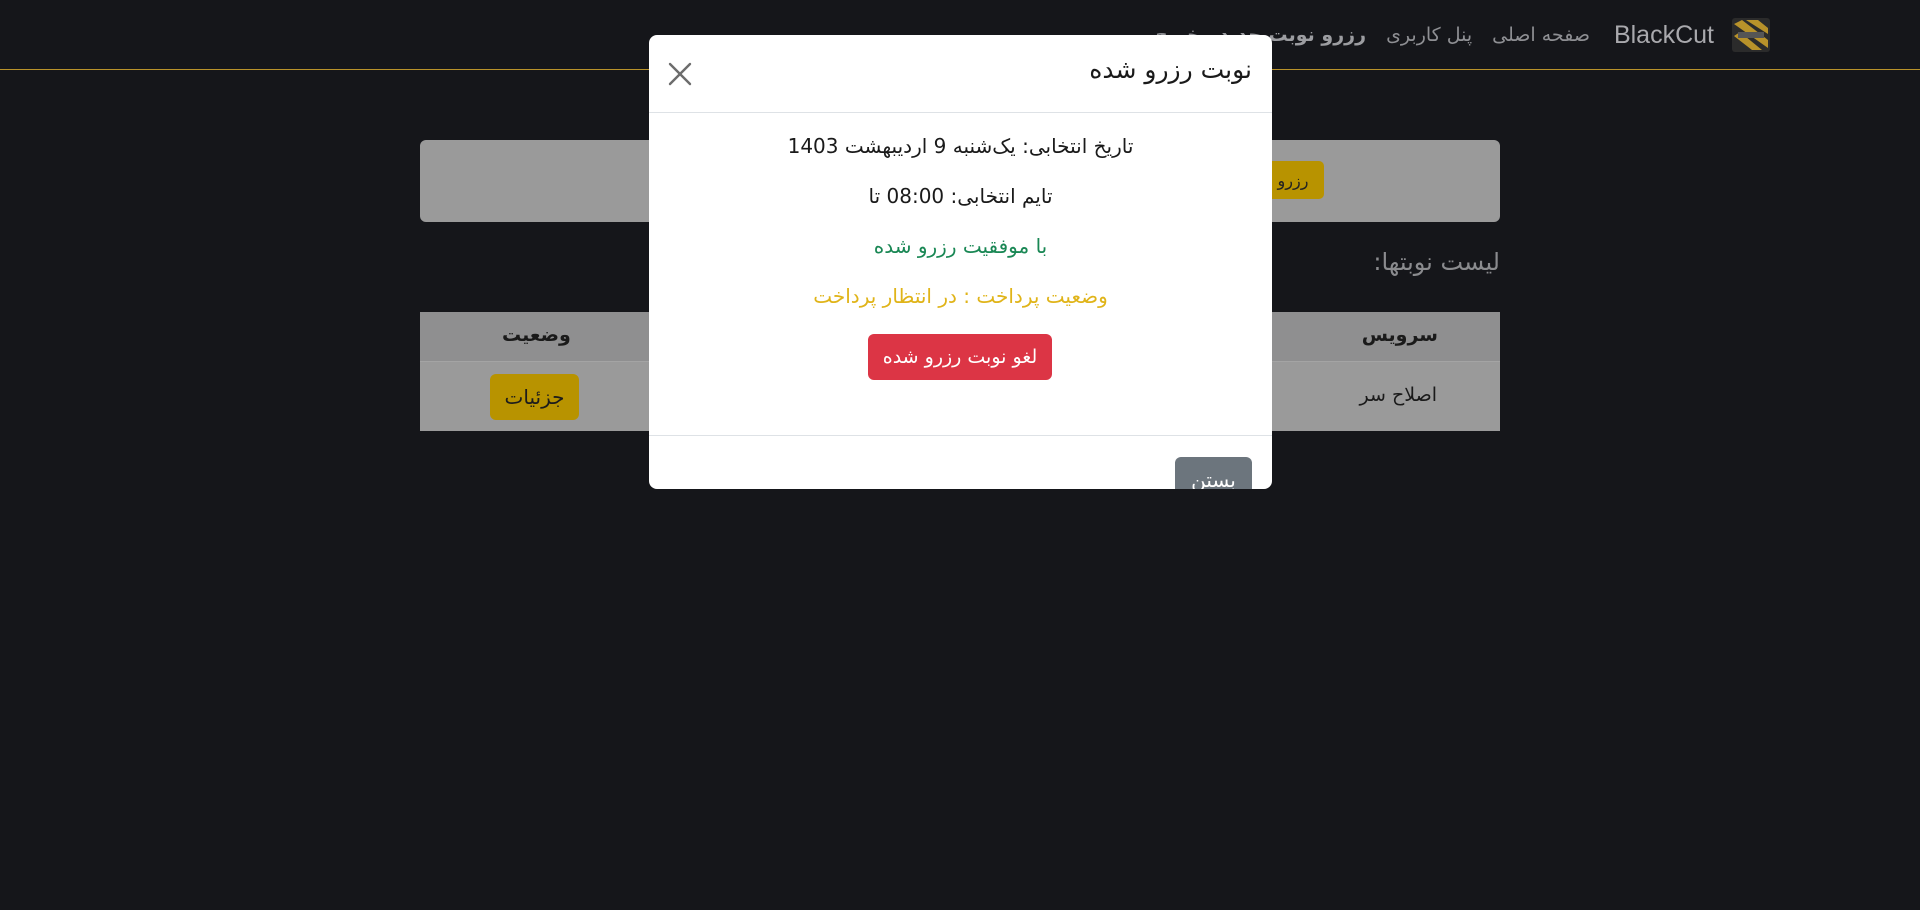 Image resolution: width=1920 pixels, height=910 pixels. I want to click on nav-link-user-panel: پنل کاربری, so click(1429, 35).